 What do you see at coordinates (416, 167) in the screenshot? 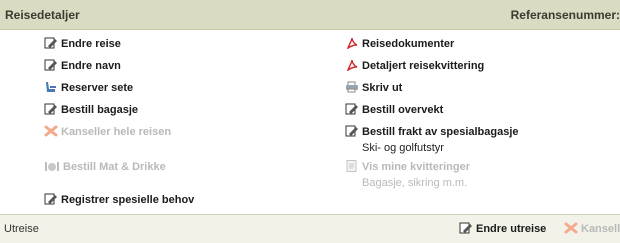
I see `view-receipts-label: Vis mine kvitteringer` at bounding box center [416, 167].